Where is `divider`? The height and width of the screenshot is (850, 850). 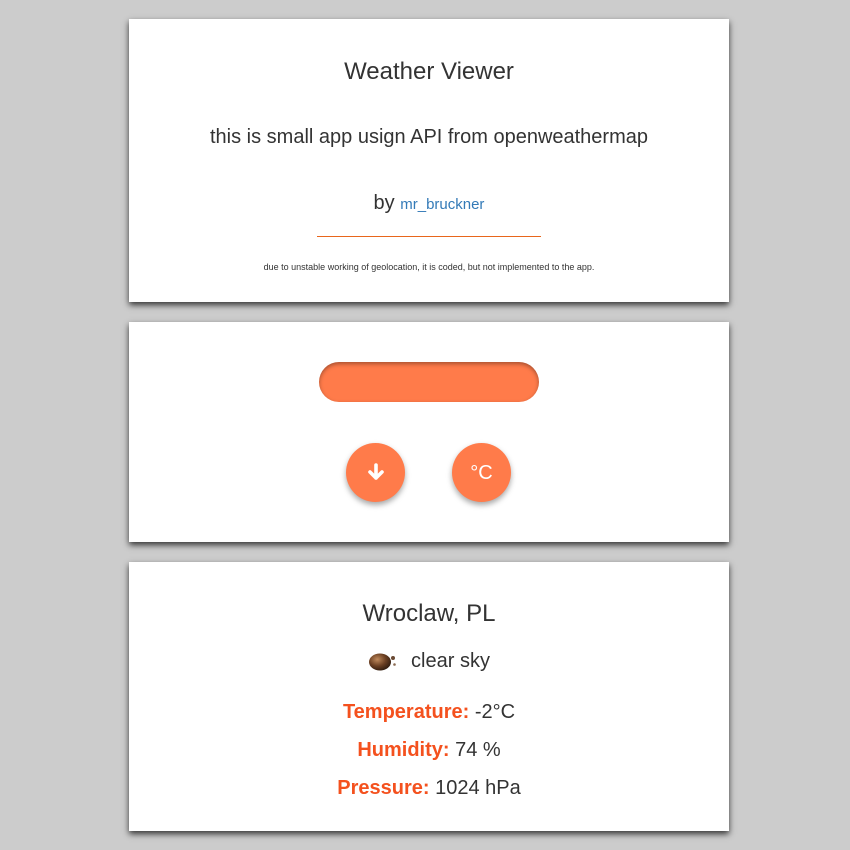 divider is located at coordinates (429, 236).